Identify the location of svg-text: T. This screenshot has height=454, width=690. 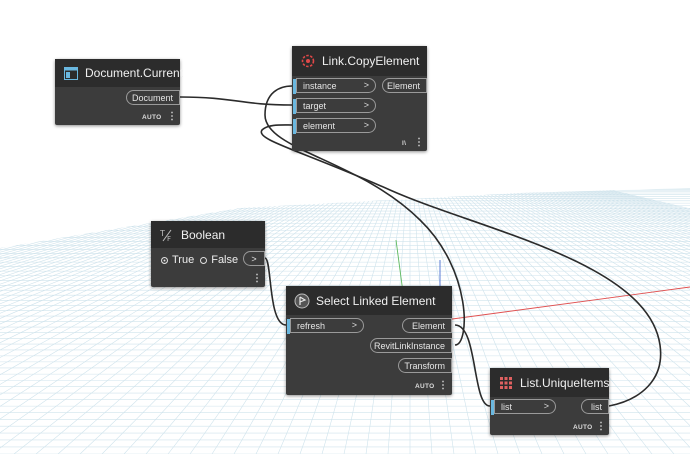
(162, 233).